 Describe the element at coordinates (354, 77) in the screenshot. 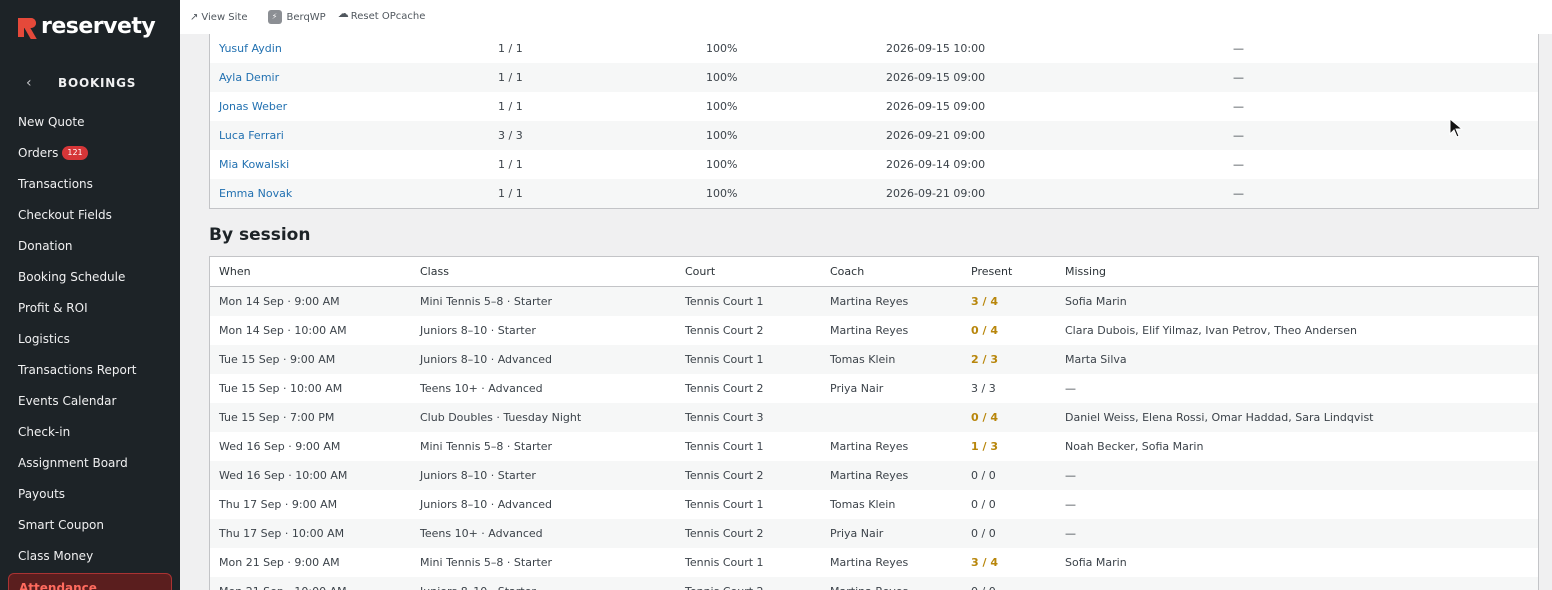

I see `student-name-link: Ayla Demir` at that location.